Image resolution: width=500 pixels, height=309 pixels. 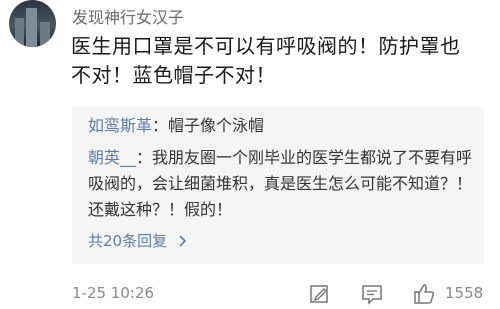 What do you see at coordinates (120, 125) in the screenshot?
I see `reply-author: 如鸾斯革` at bounding box center [120, 125].